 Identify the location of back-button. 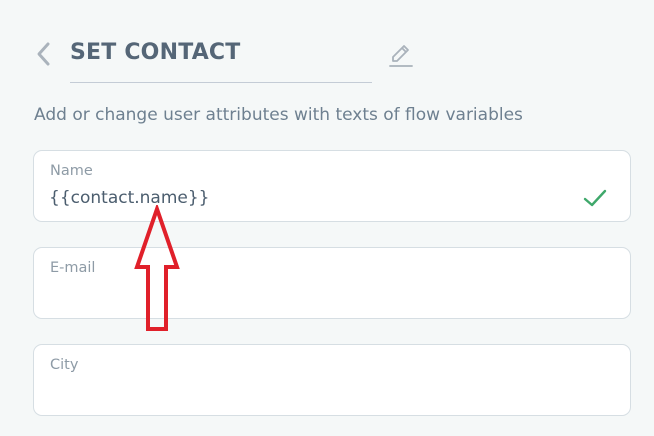
(45, 54).